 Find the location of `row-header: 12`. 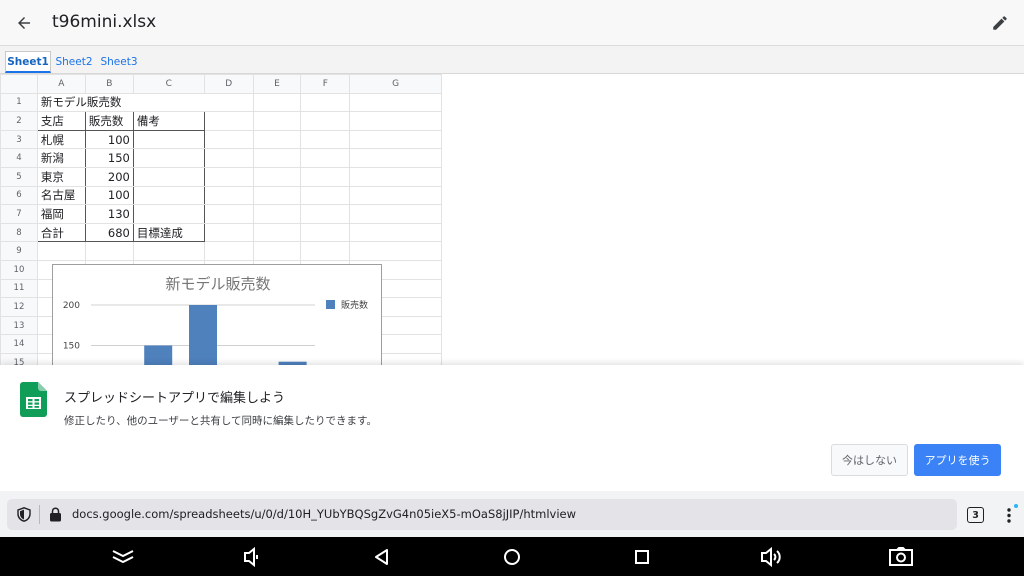

row-header: 12 is located at coordinates (19, 307).